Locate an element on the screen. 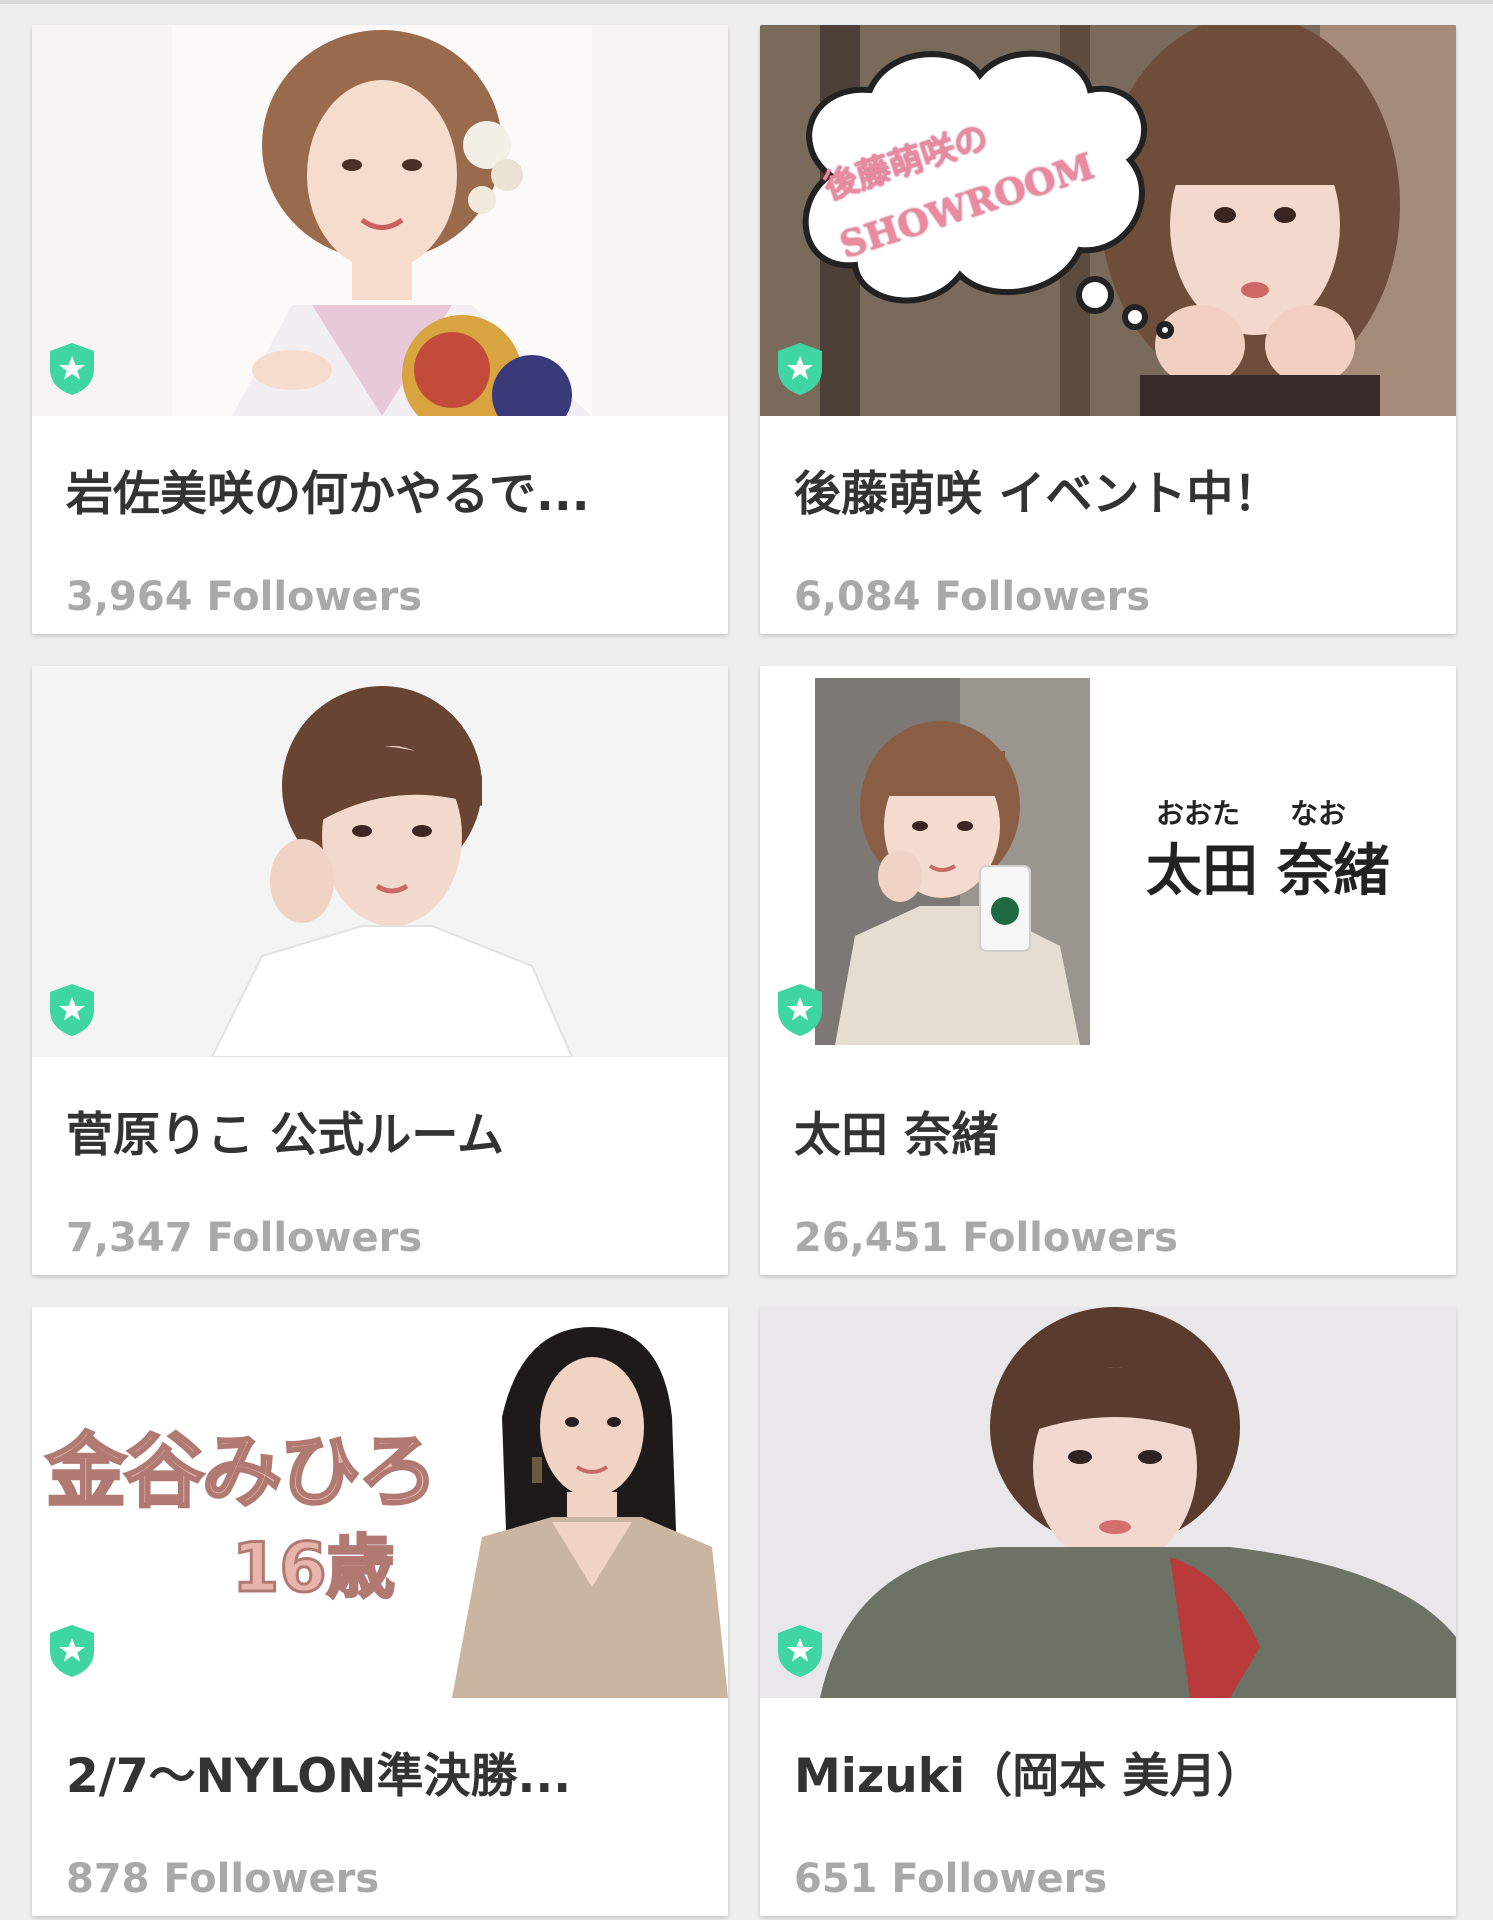  room-card: おおた なお 太田 奈緒 太田 奈緒 26,451 Followers is located at coordinates (1108, 970).